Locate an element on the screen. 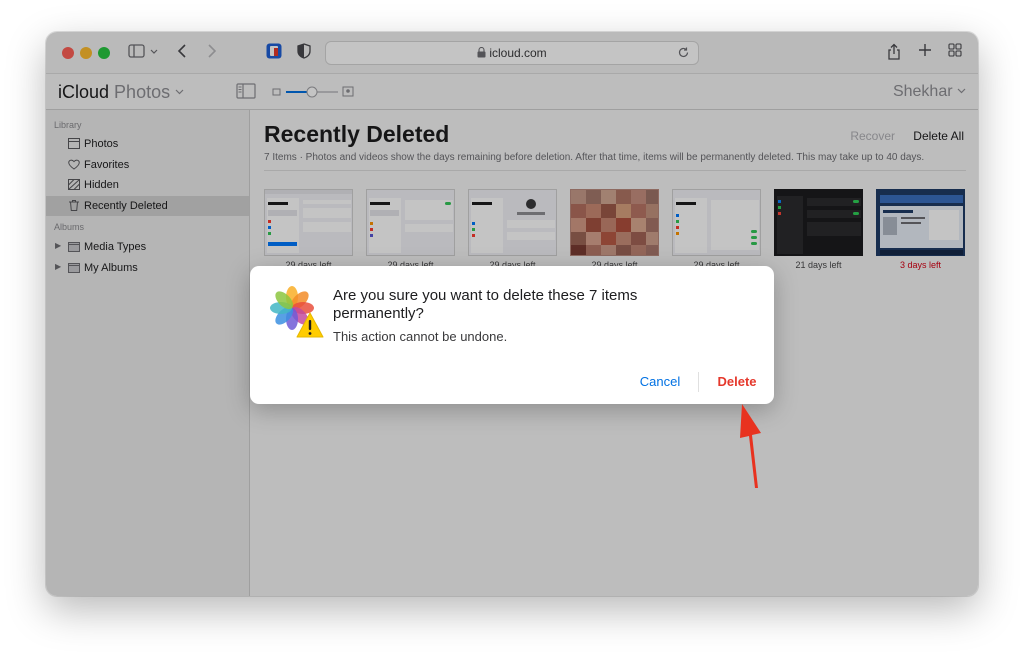 The width and height of the screenshot is (1024, 657). cancel-button: Cancel is located at coordinates (660, 381).